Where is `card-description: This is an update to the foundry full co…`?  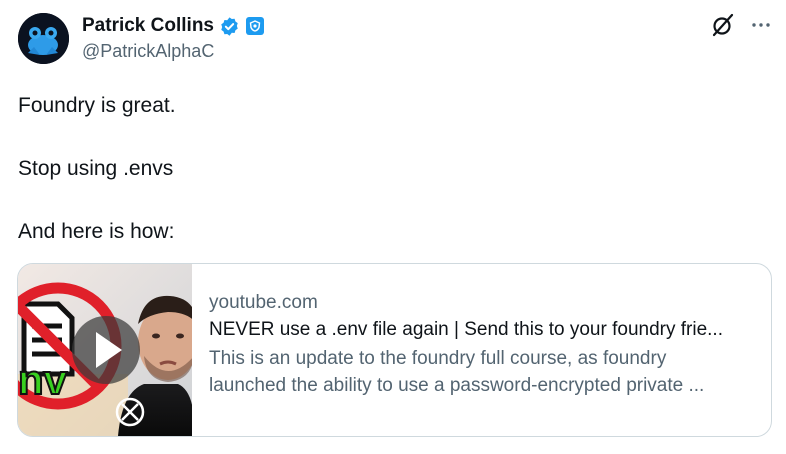
card-description: This is an update to the foundry full co… is located at coordinates (484, 372).